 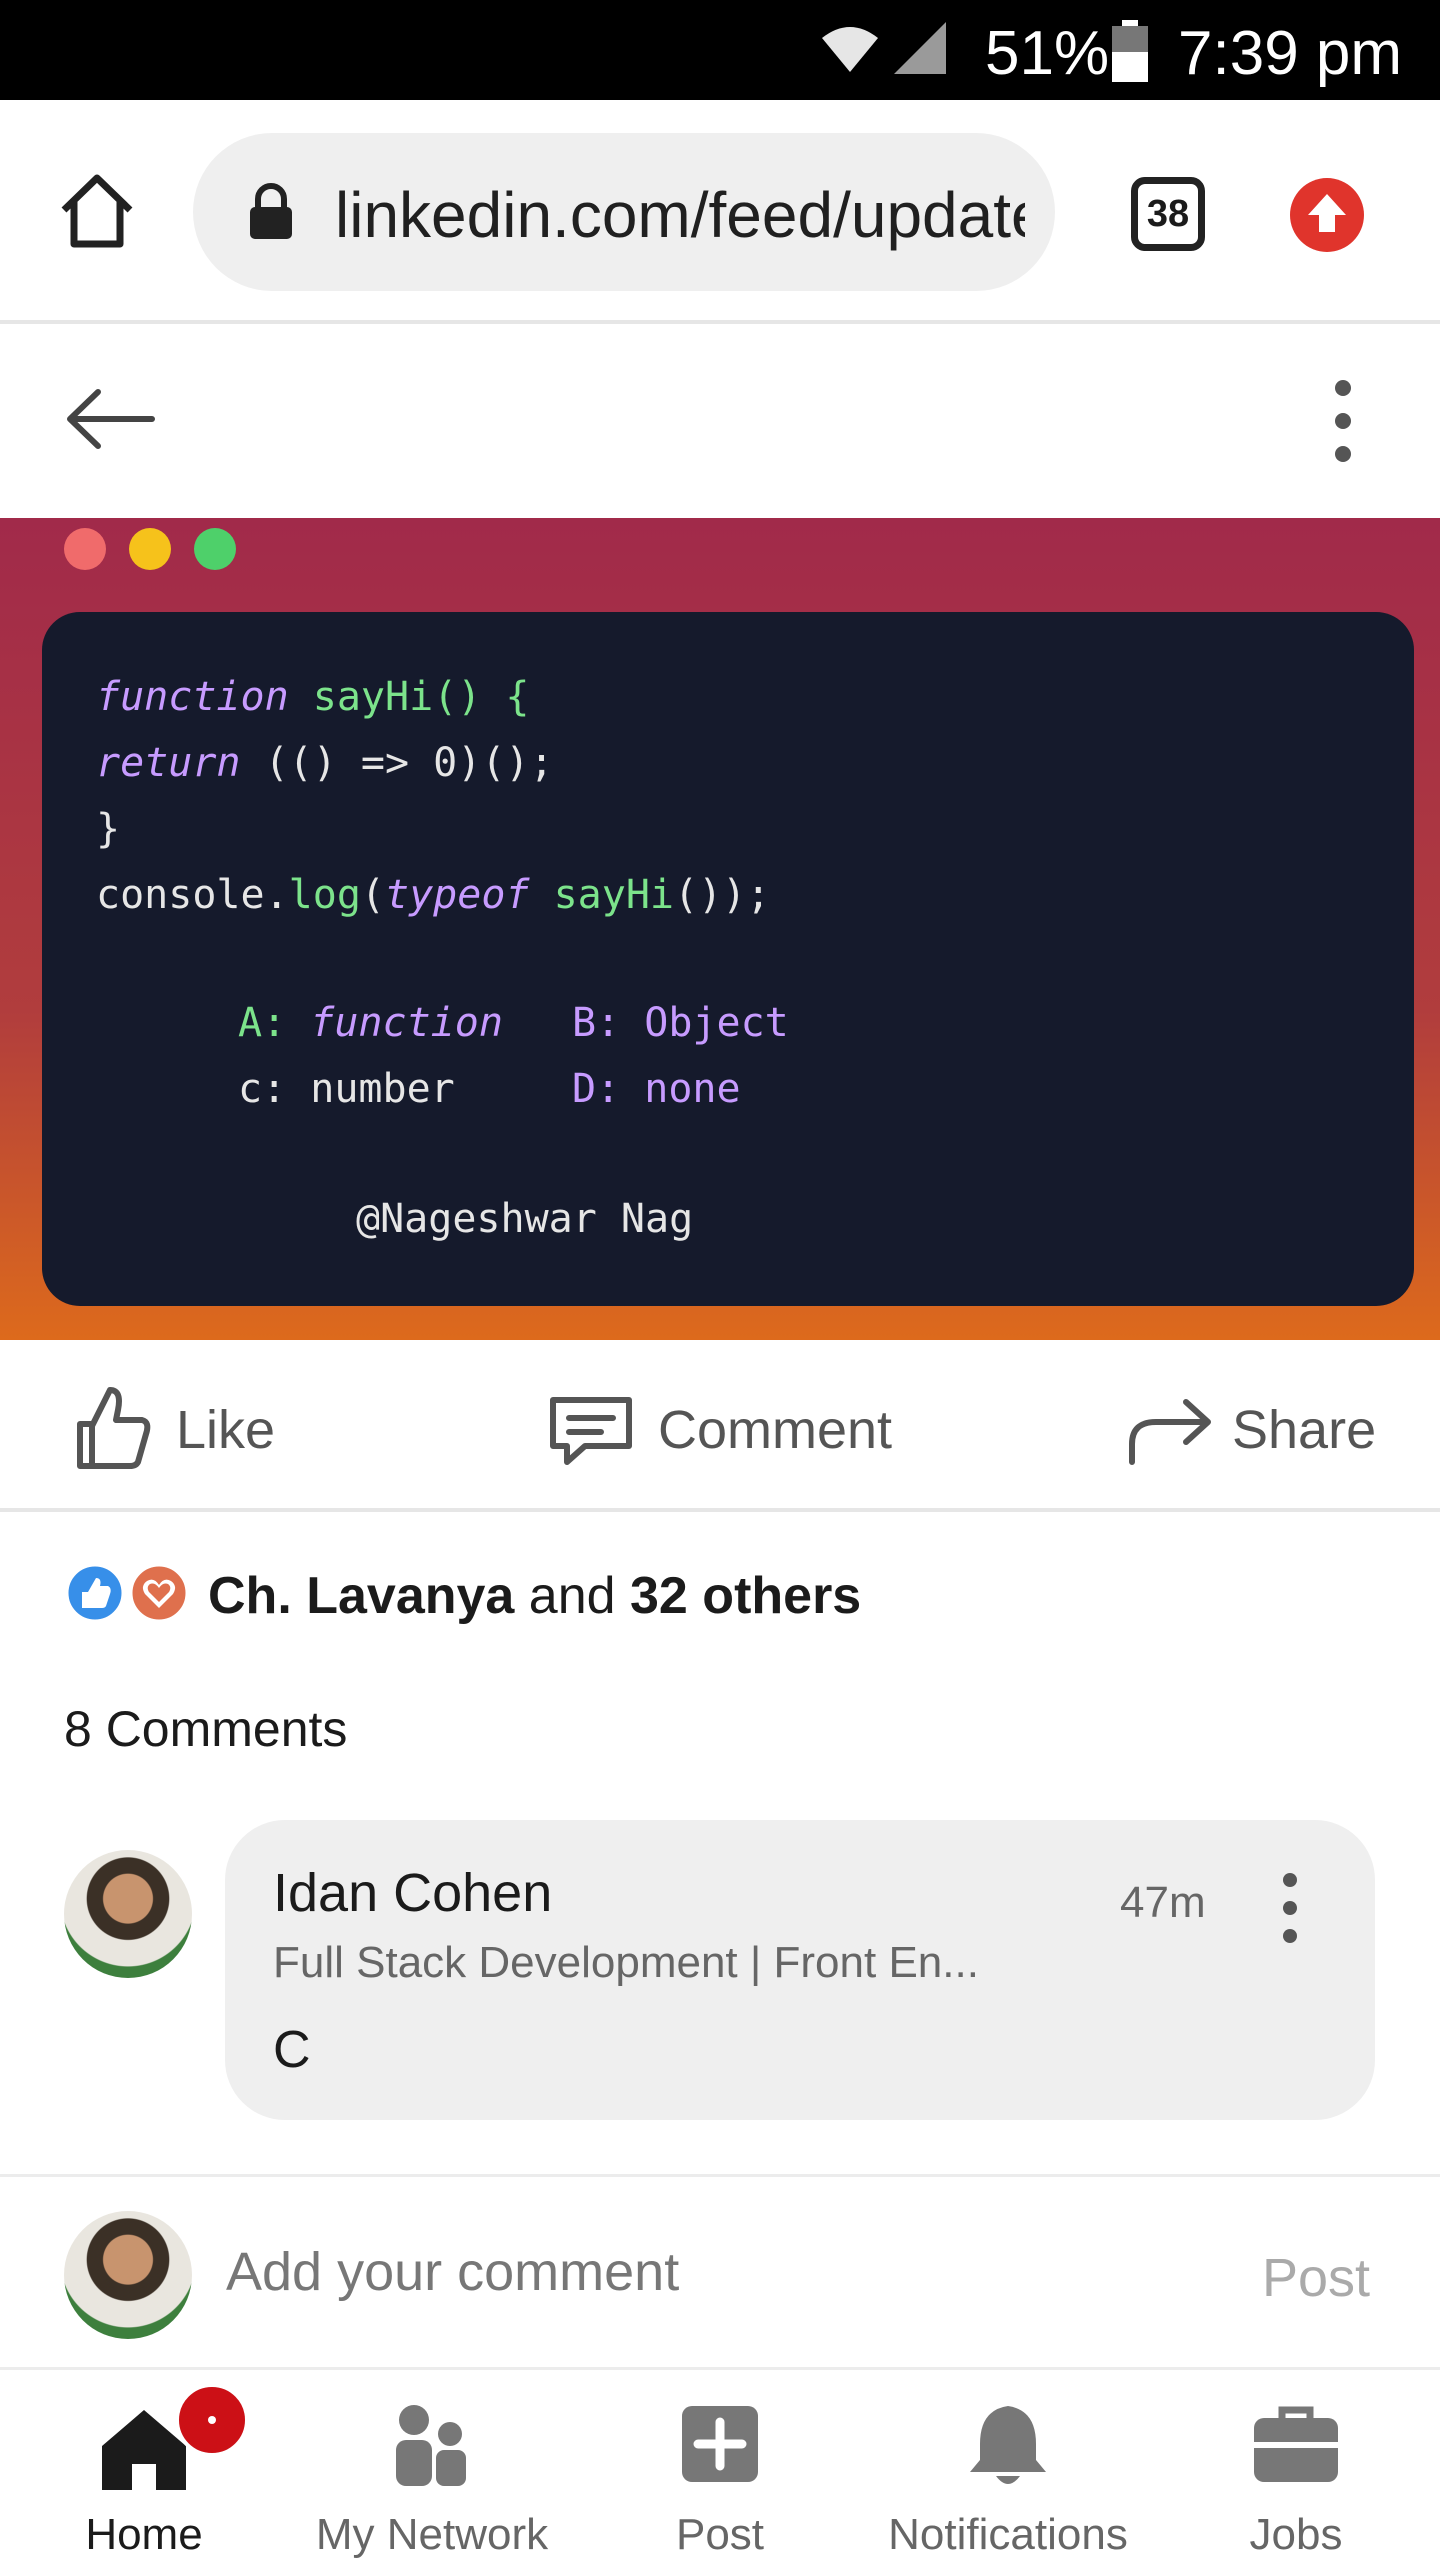 I want to click on reactions-others: 32 others, so click(x=746, y=1596).